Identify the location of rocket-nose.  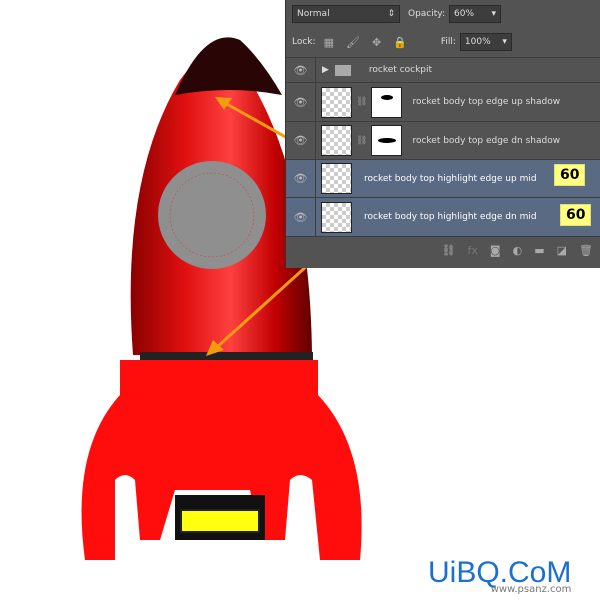
(228, 66).